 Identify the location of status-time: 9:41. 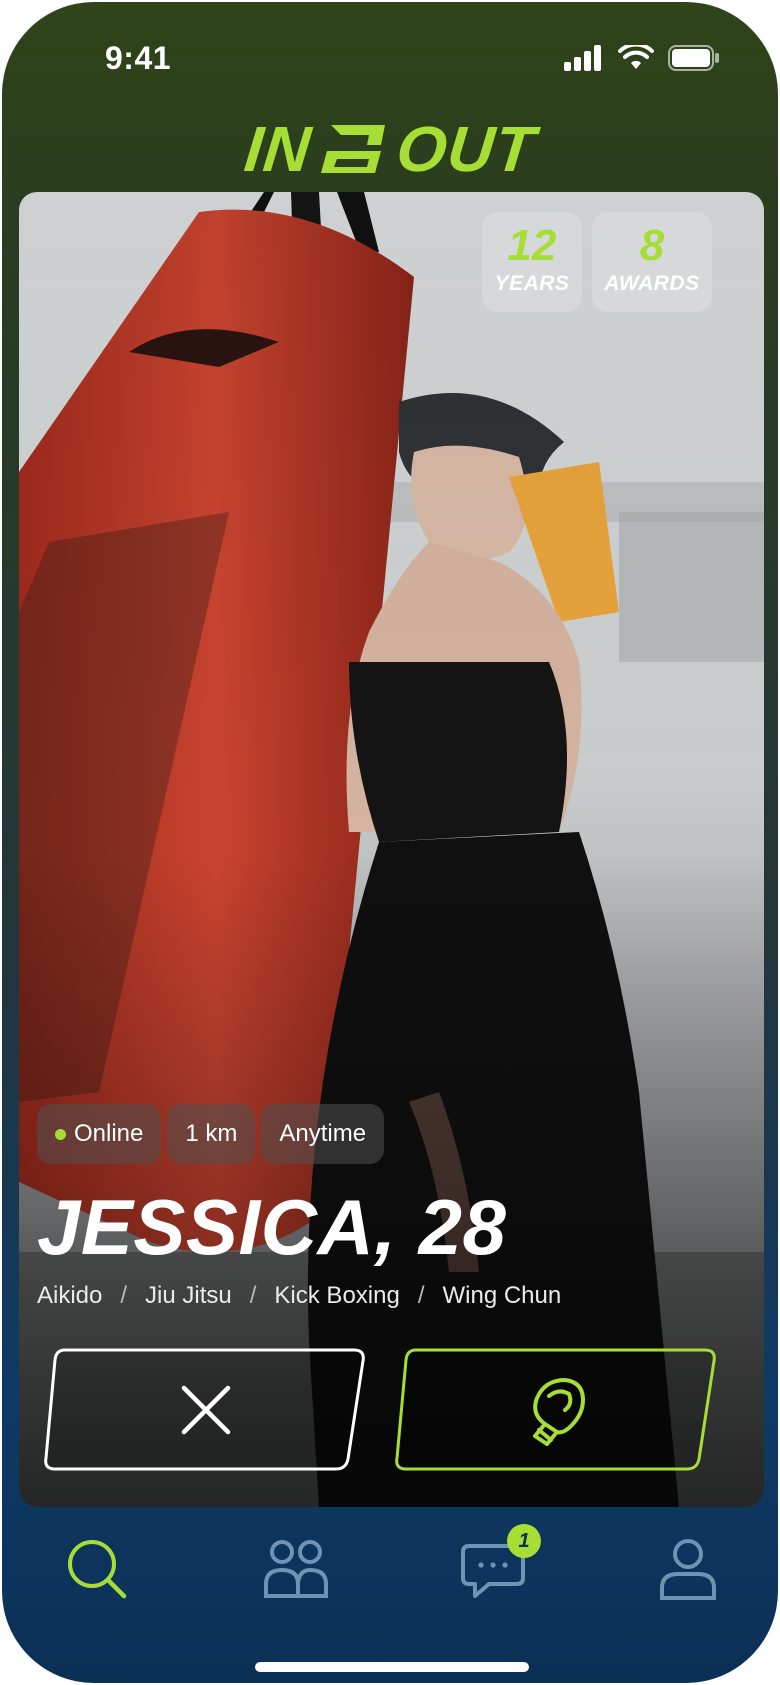
(138, 58).